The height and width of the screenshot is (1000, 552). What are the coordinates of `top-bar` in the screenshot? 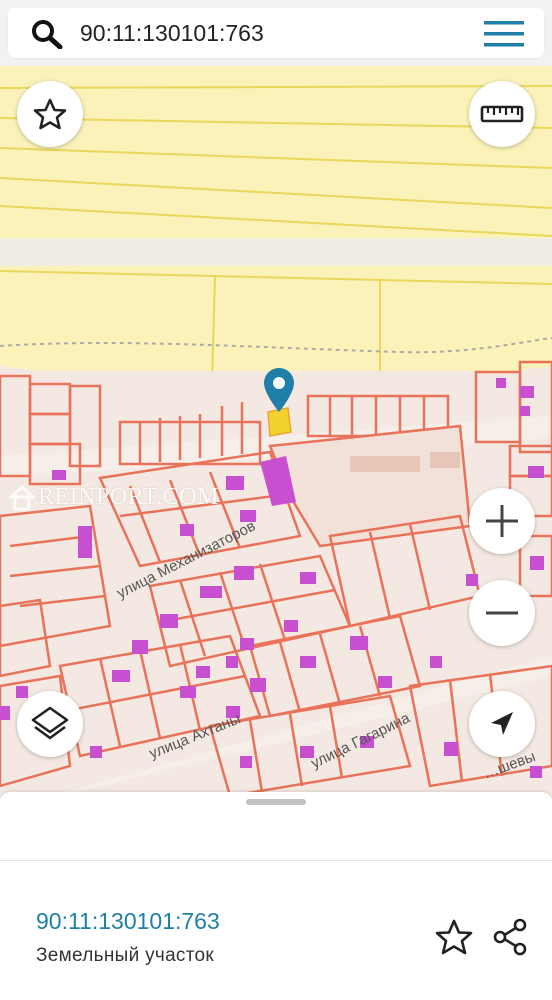 It's located at (276, 33).